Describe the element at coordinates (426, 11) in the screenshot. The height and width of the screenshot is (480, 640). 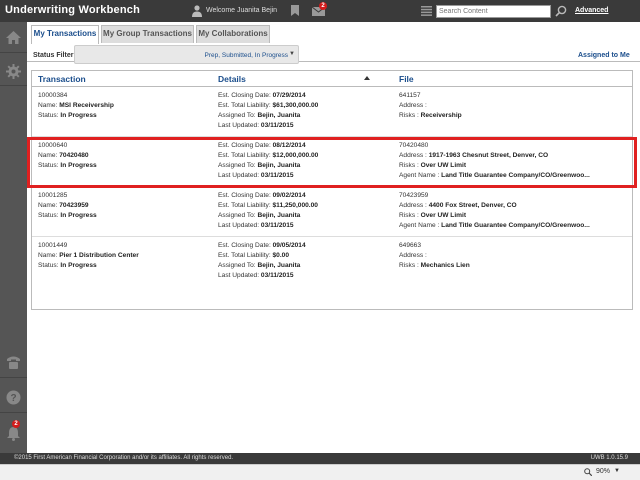
I see `list-icon` at that location.